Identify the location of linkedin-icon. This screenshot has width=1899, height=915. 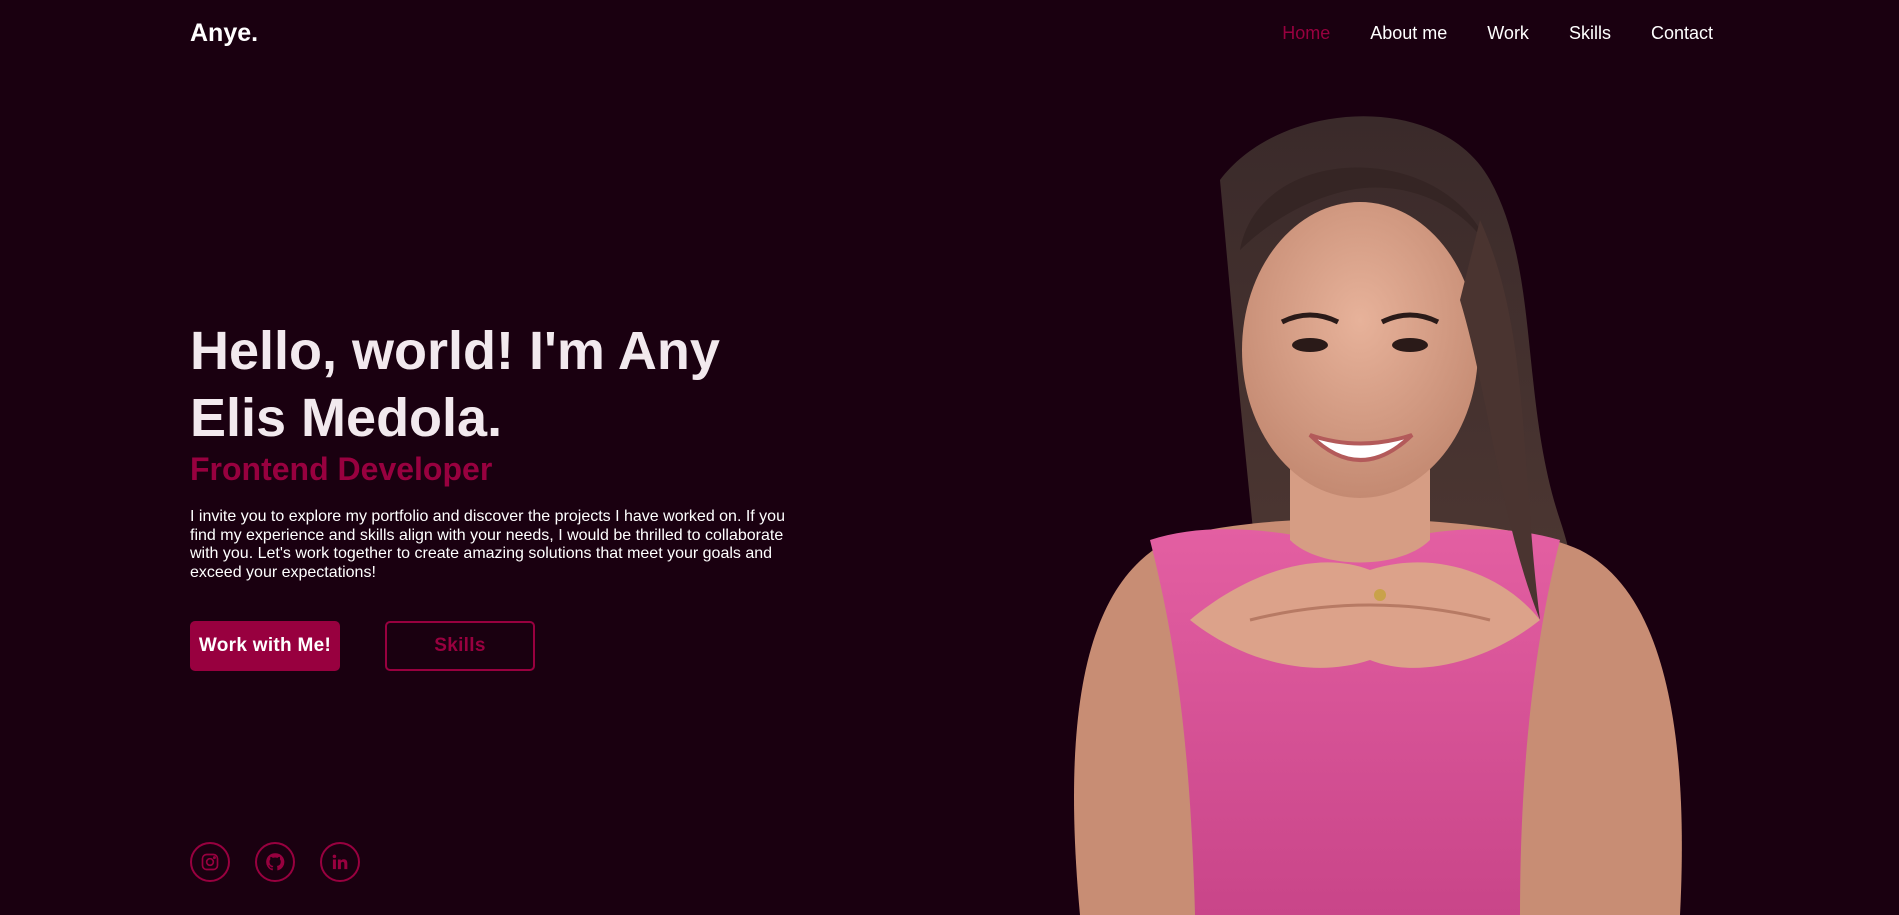
(340, 862).